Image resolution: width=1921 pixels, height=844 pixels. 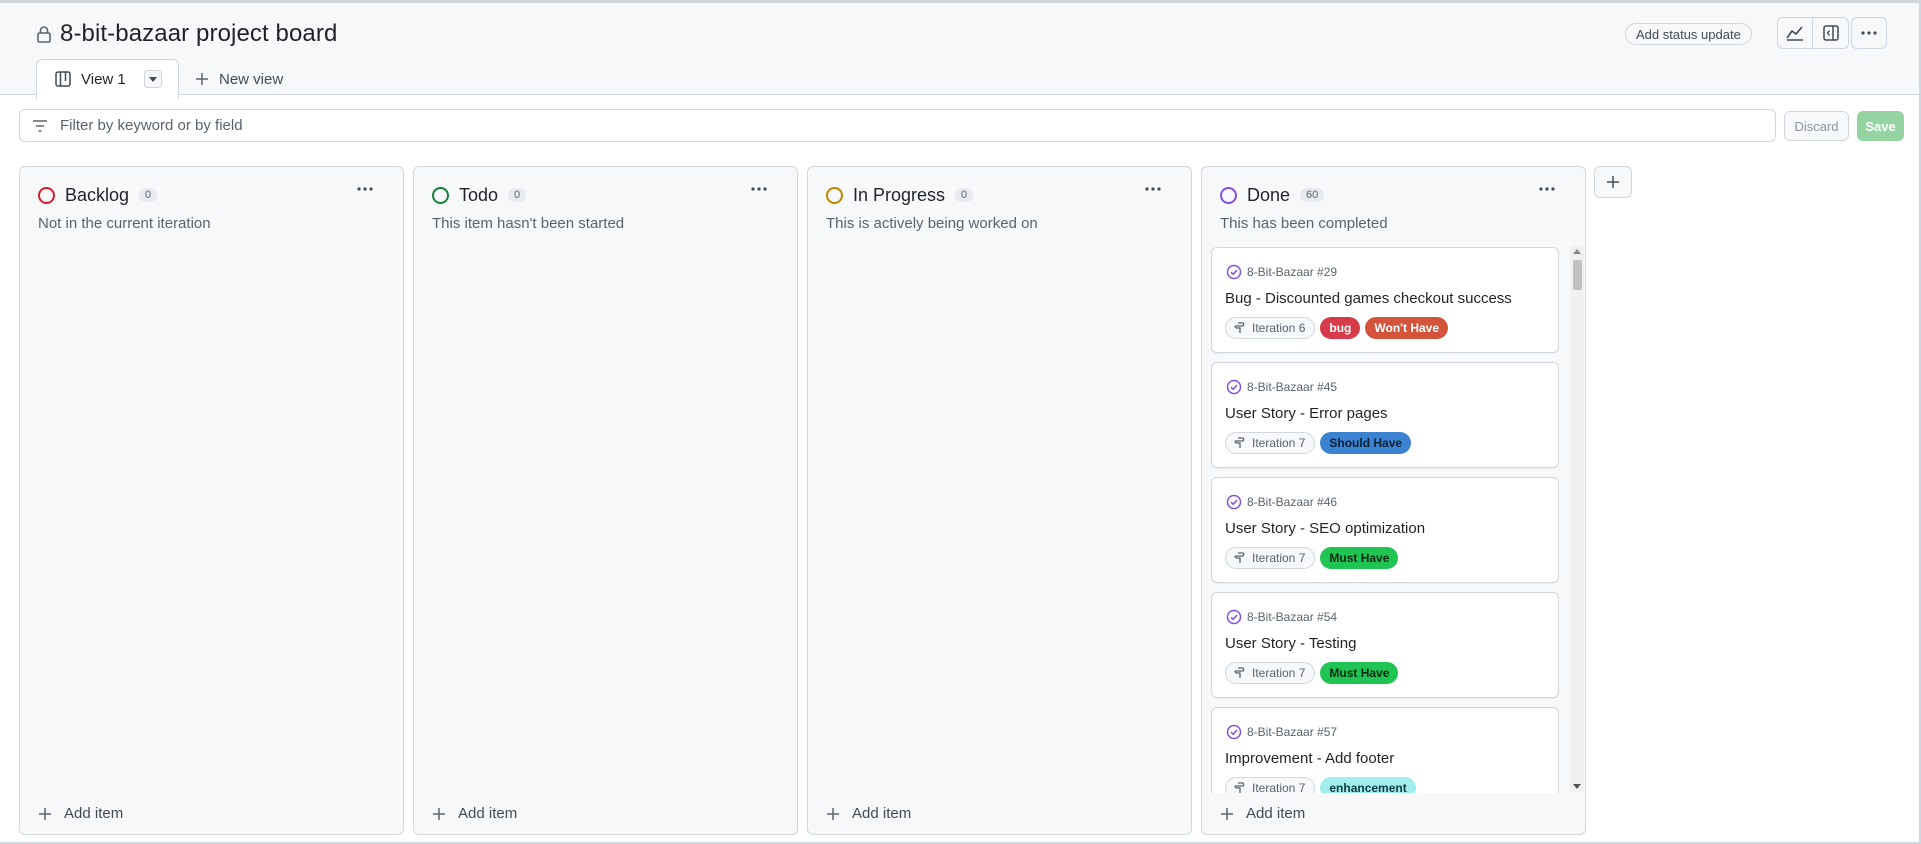 What do you see at coordinates (1304, 223) in the screenshot?
I see `column-description: This has been completed` at bounding box center [1304, 223].